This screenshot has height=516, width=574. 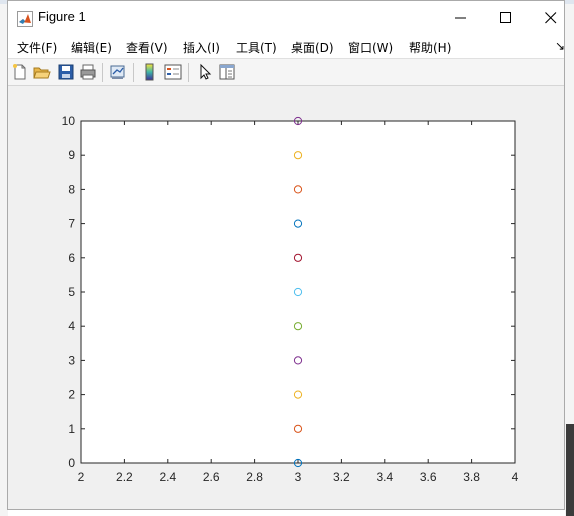 I want to click on insert-colorbar-icon, so click(x=150, y=72).